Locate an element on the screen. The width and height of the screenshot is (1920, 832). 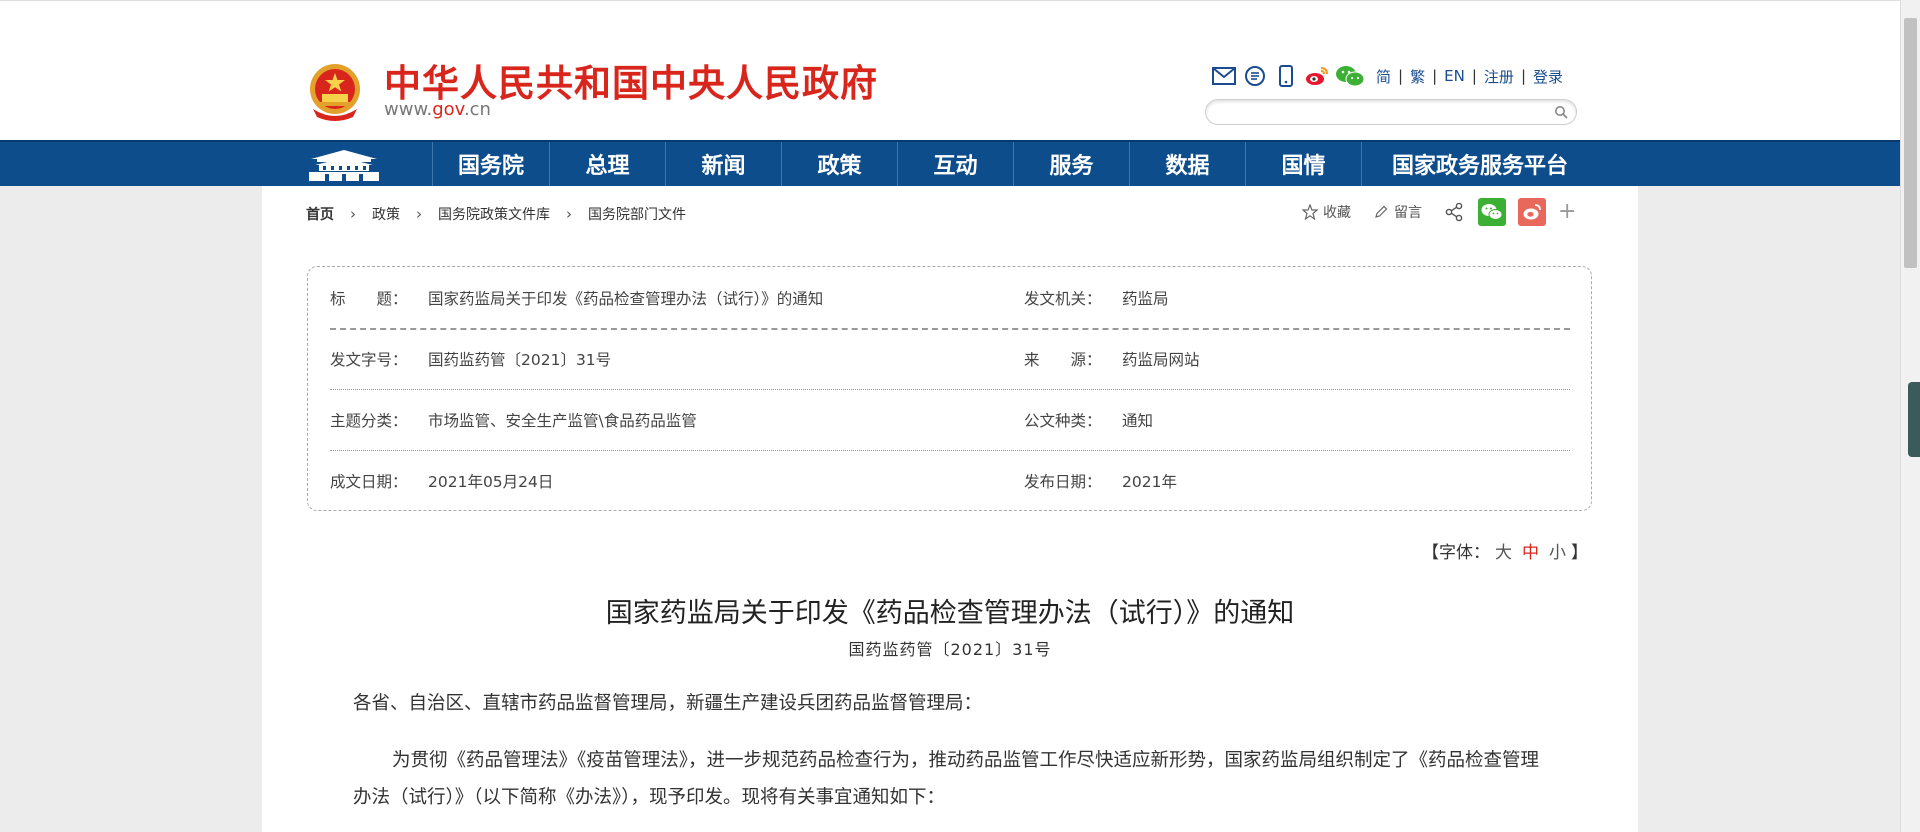
mobile-icon is located at coordinates (1286, 76).